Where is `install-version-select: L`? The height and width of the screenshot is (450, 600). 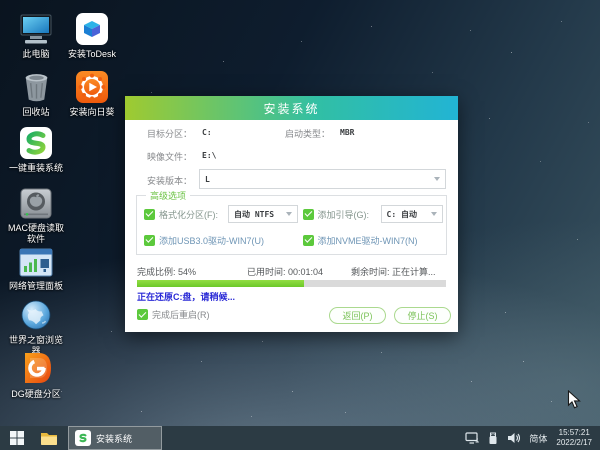 install-version-select: L is located at coordinates (322, 179).